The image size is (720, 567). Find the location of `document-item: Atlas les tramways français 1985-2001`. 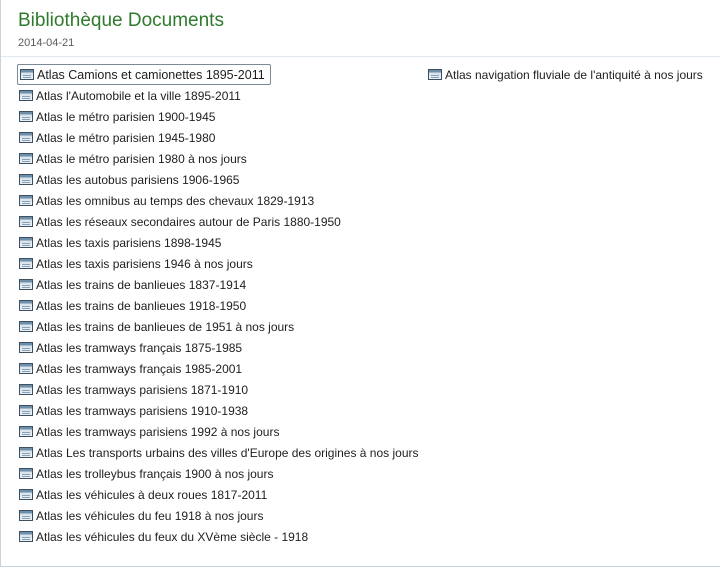

document-item: Atlas les tramways français 1985-2001 is located at coordinates (222, 368).